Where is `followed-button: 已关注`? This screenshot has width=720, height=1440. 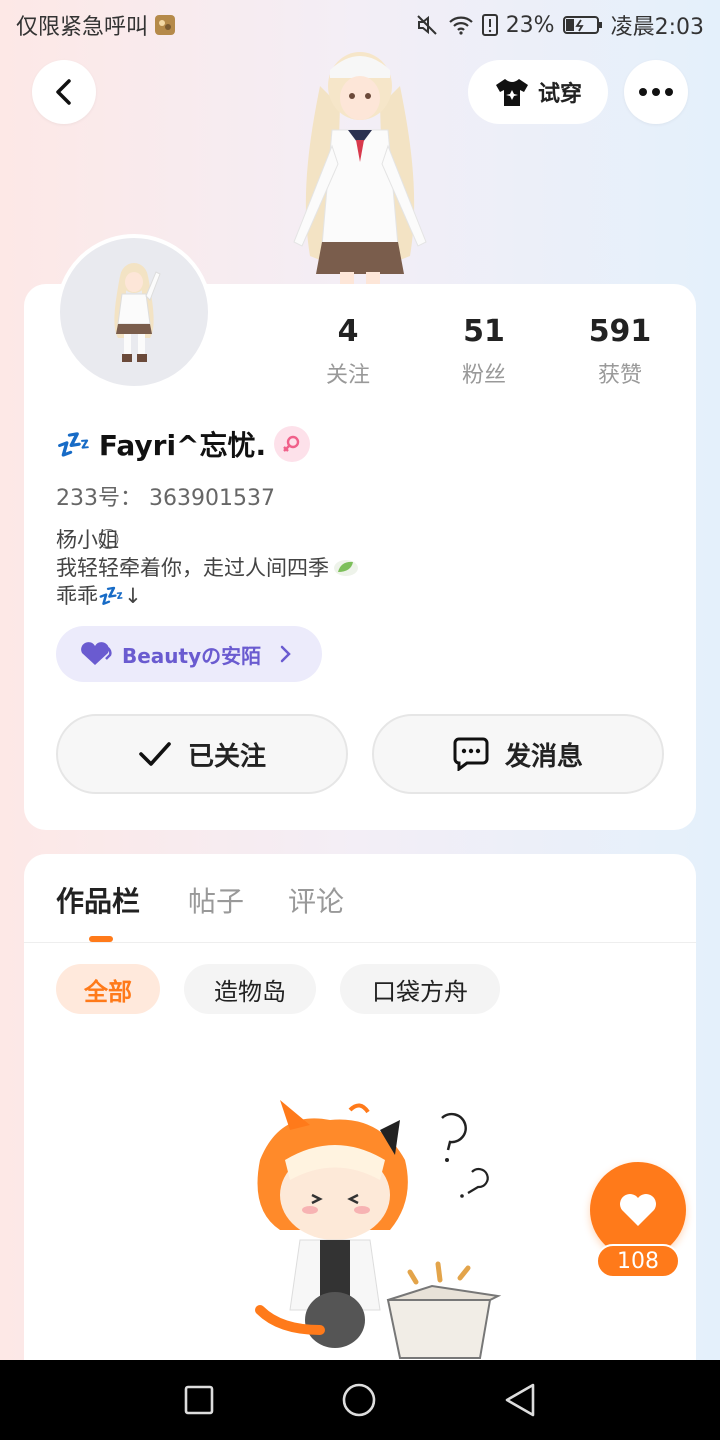
followed-button: 已关注 is located at coordinates (202, 754).